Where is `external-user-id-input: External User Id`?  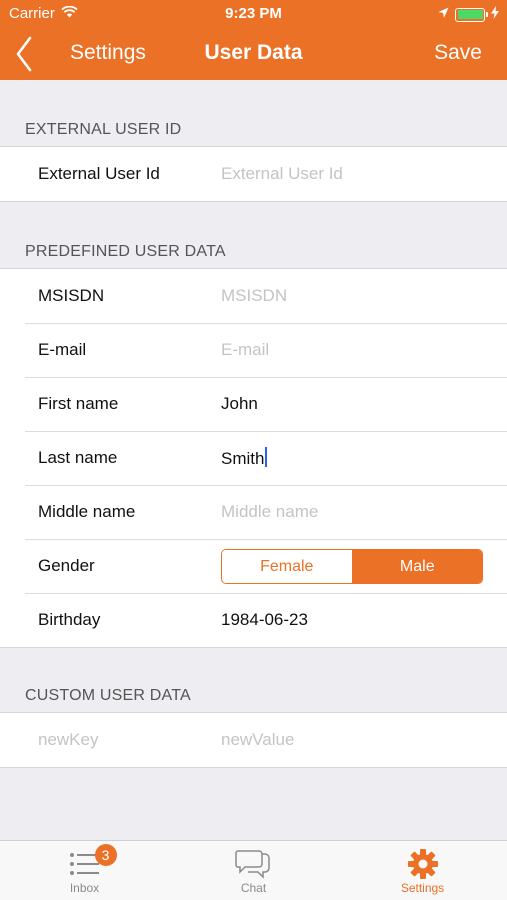
external-user-id-input: External User Id is located at coordinates (282, 174).